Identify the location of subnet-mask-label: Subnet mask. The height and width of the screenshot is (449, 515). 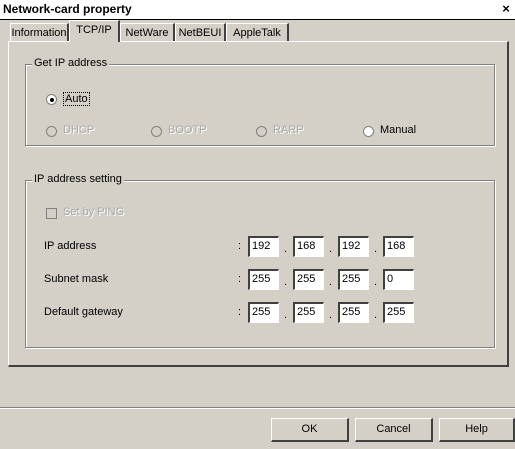
(76, 279).